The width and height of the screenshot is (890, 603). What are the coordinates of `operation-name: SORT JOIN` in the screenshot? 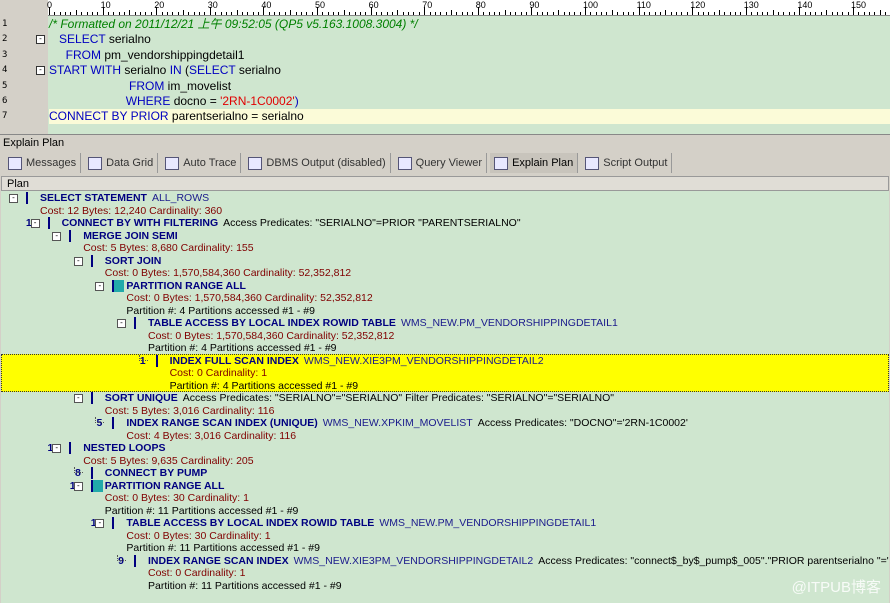 It's located at (133, 260).